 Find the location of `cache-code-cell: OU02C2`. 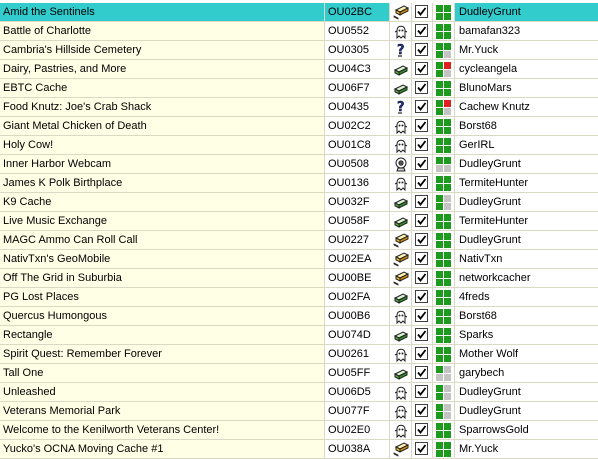

cache-code-cell: OU02C2 is located at coordinates (357, 126).